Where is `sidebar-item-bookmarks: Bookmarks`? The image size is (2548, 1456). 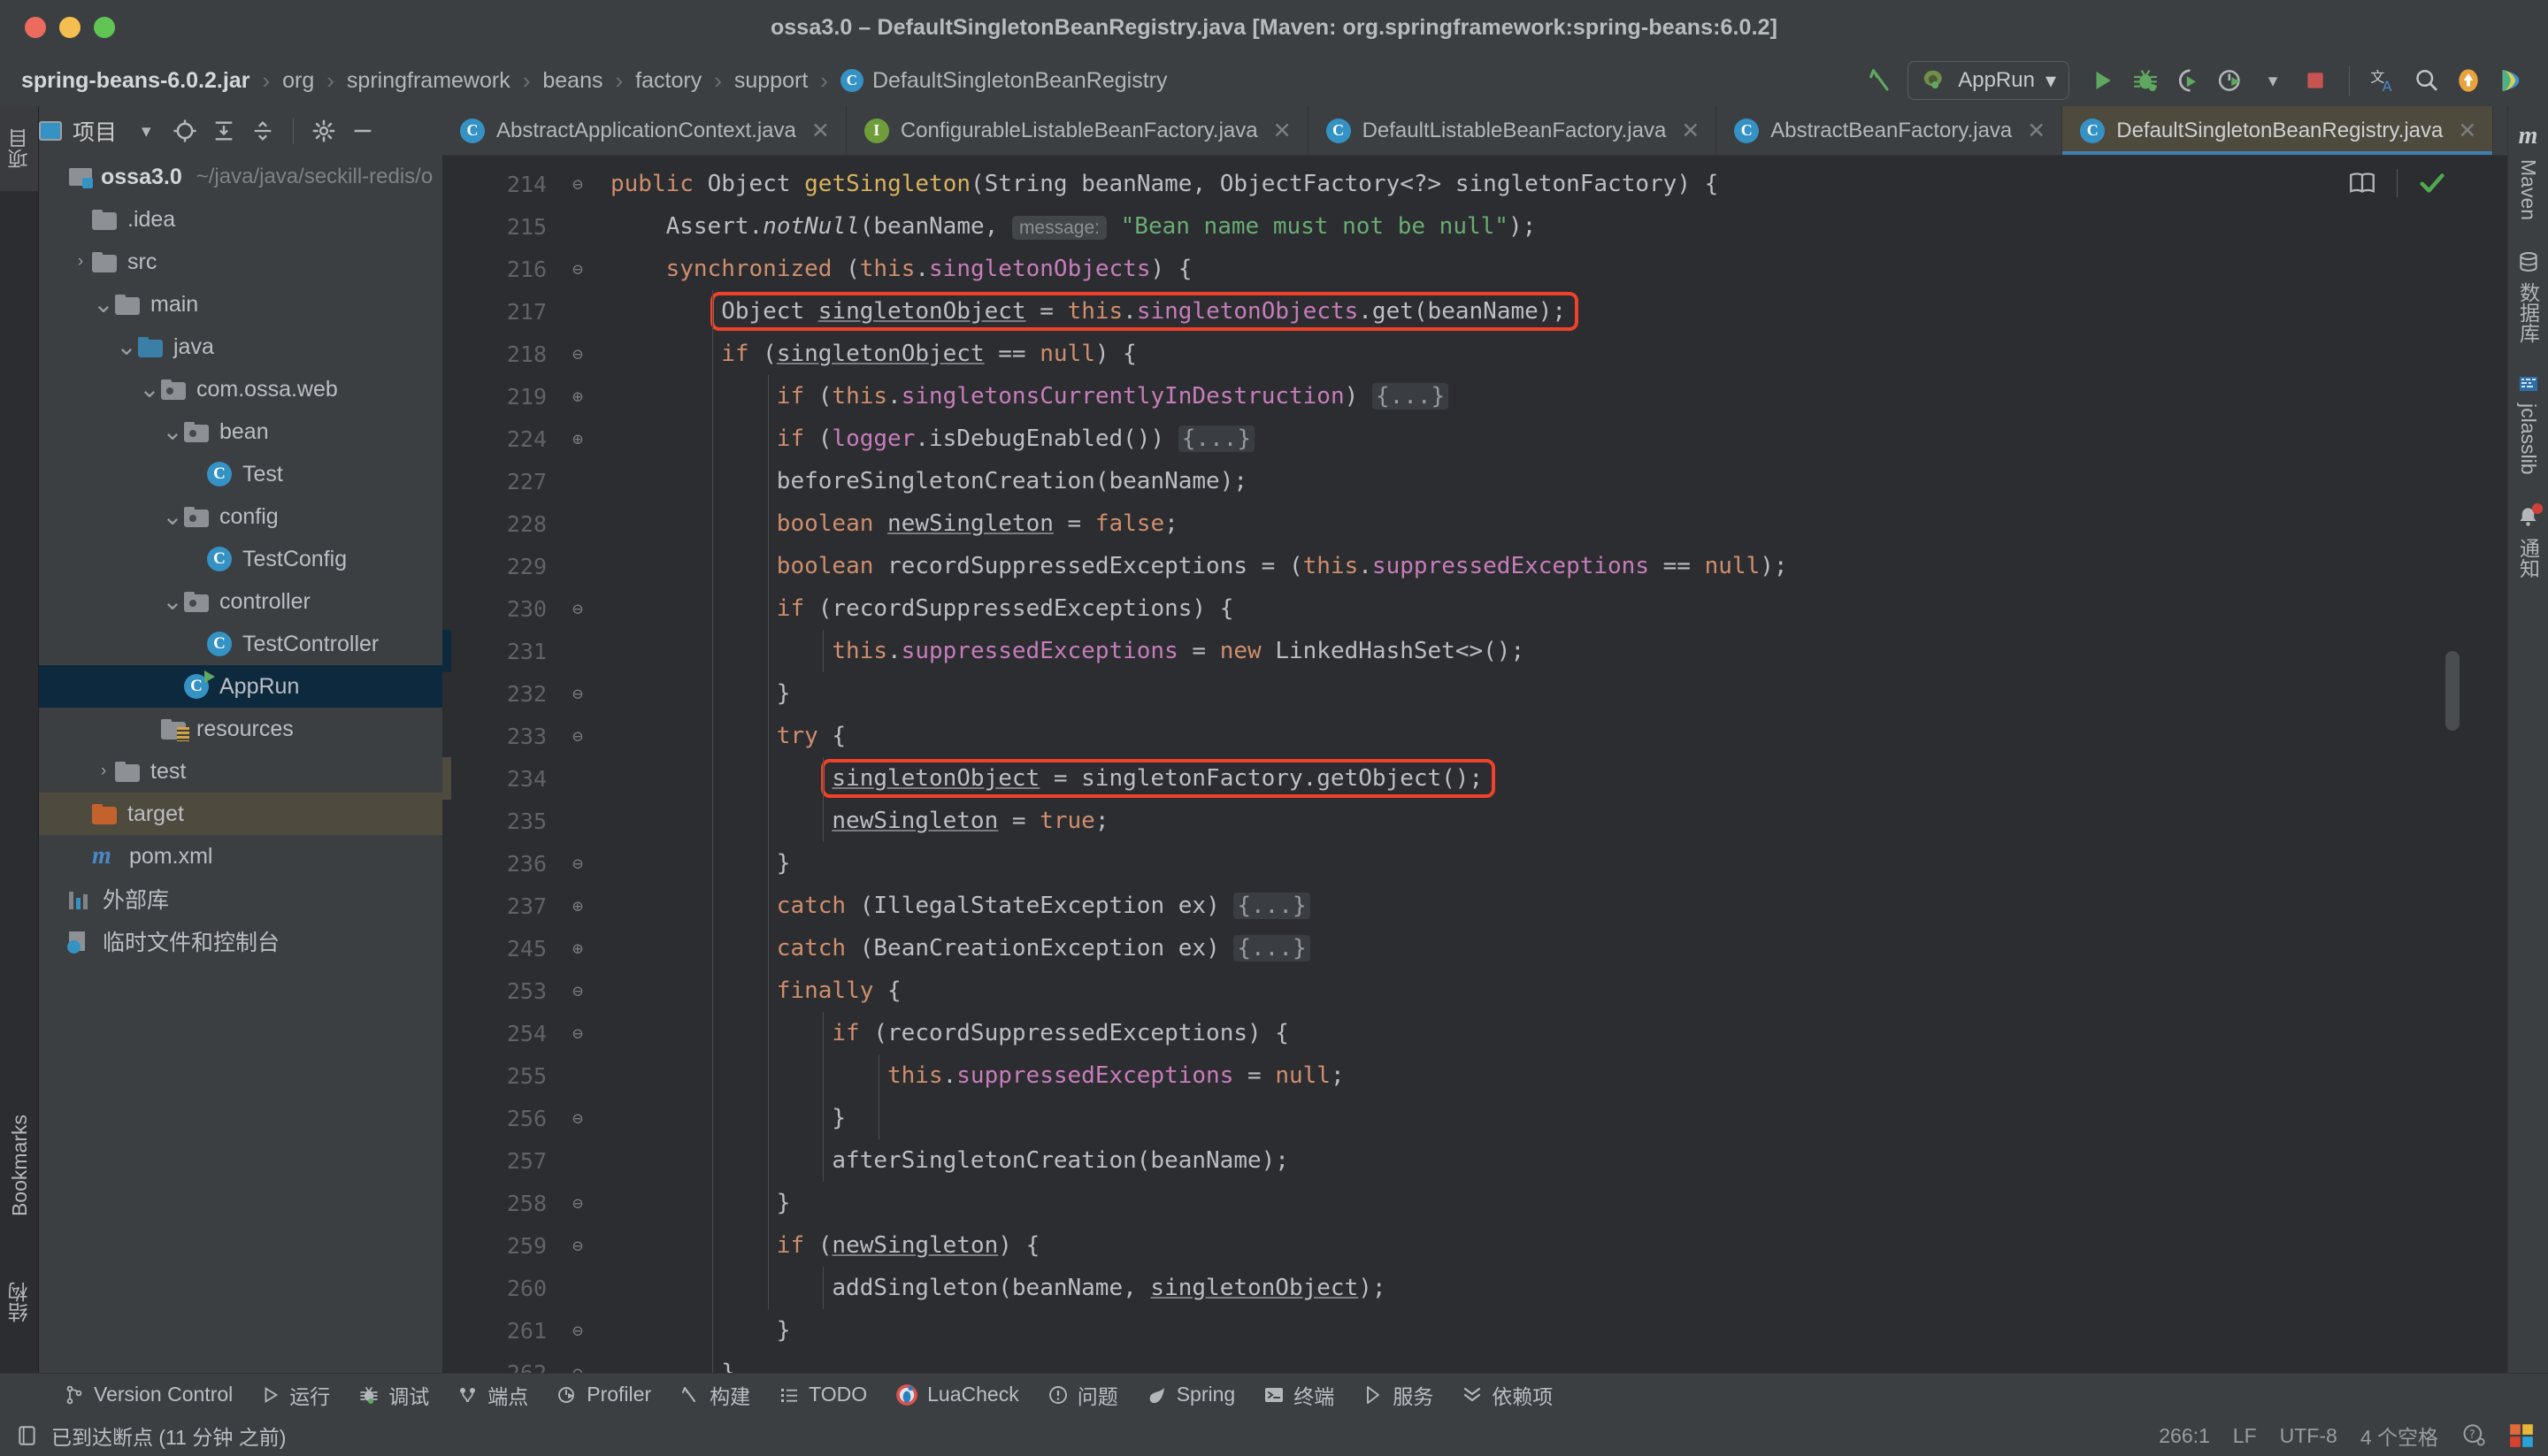 sidebar-item-bookmarks: Bookmarks is located at coordinates (19, 1165).